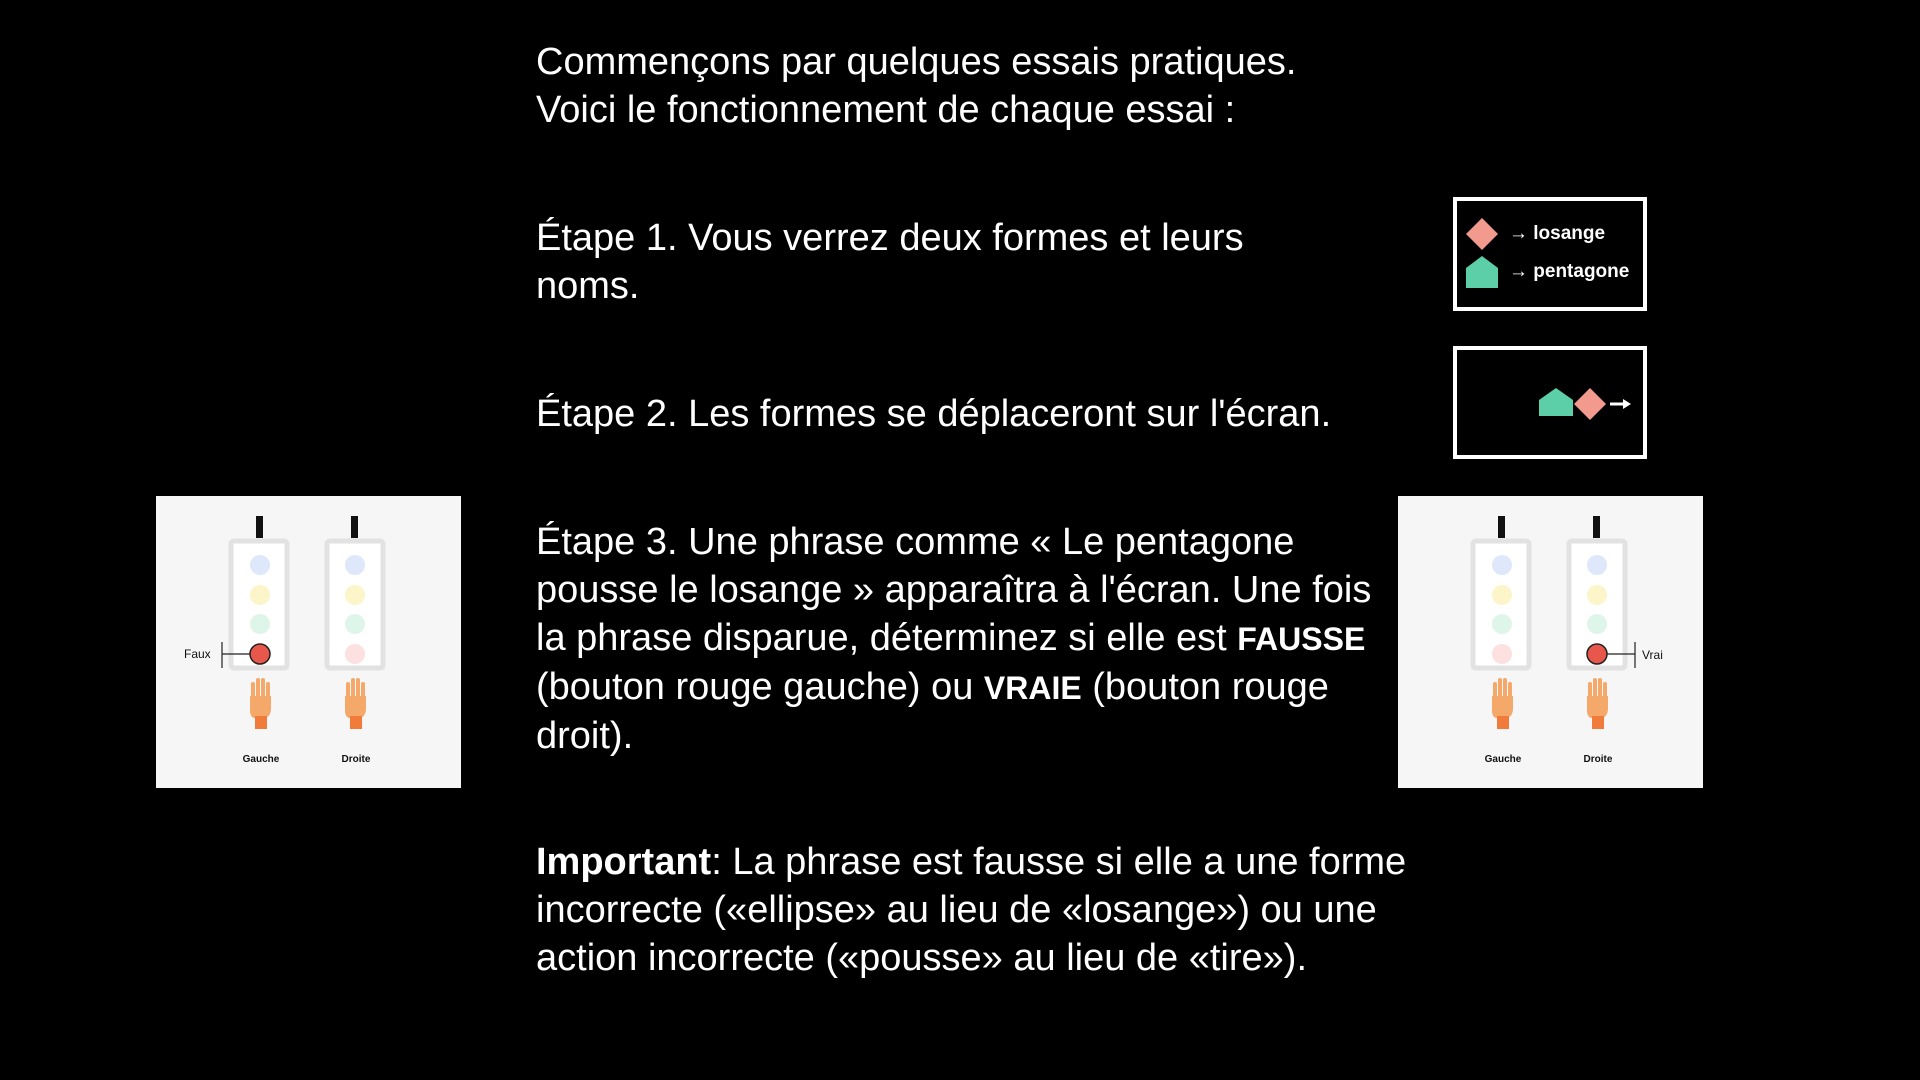 This screenshot has height=1080, width=1920. What do you see at coordinates (1301, 639) in the screenshot?
I see `false-keyword: FAUSSE` at bounding box center [1301, 639].